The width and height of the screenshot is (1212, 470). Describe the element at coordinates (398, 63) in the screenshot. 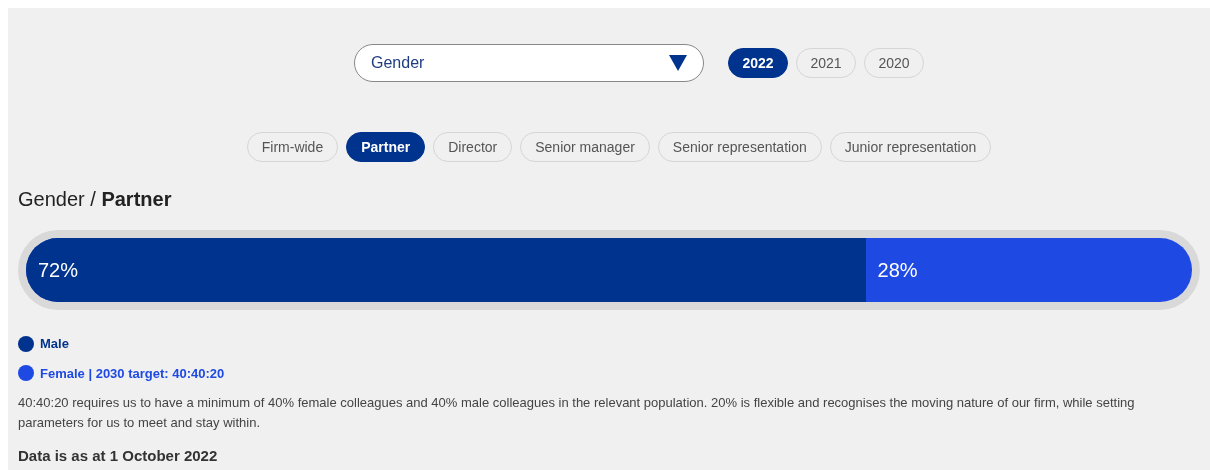

I see `dropdown-value: Gender` at that location.